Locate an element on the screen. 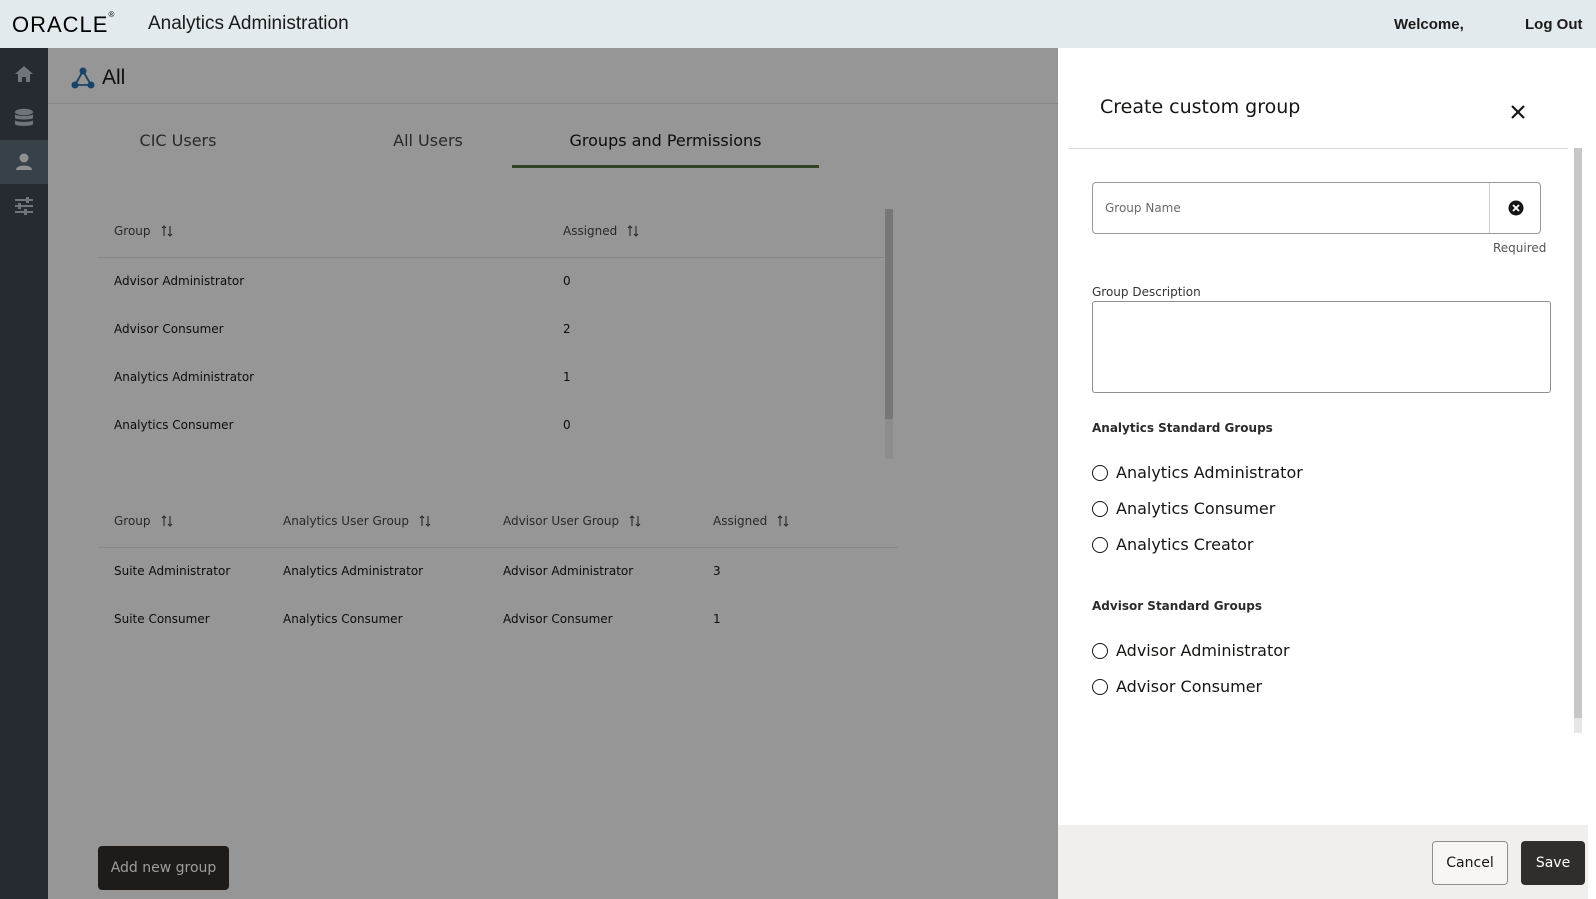  group-description-label: Group Description is located at coordinates (1146, 292).